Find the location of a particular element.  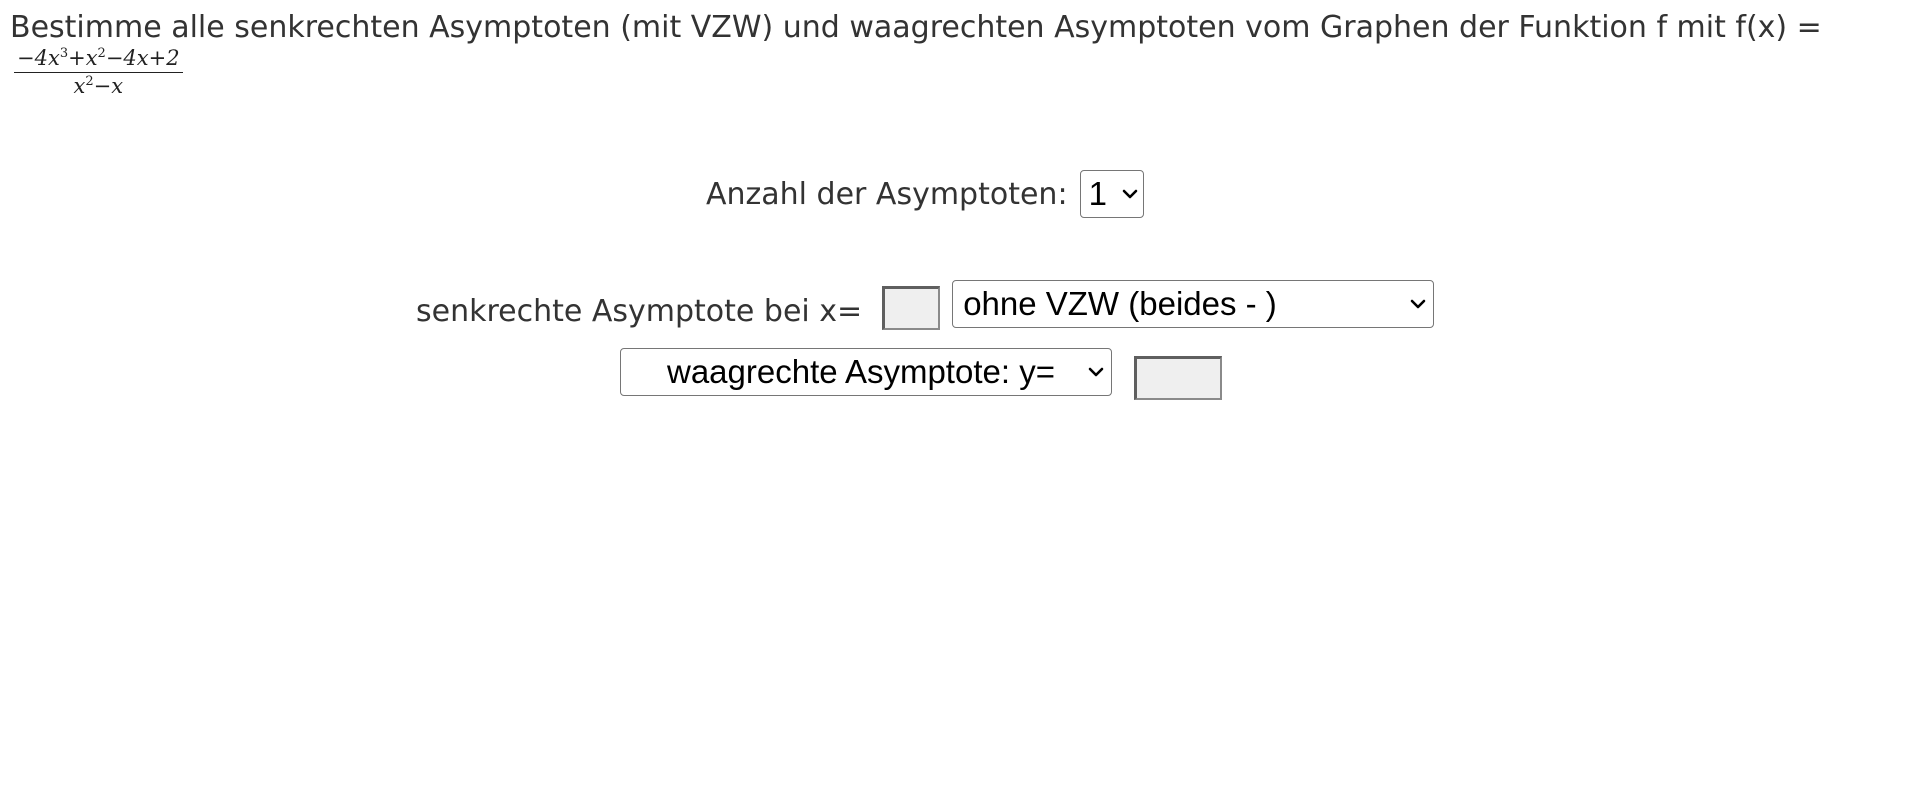

vertical-asymptote-input is located at coordinates (911, 308).